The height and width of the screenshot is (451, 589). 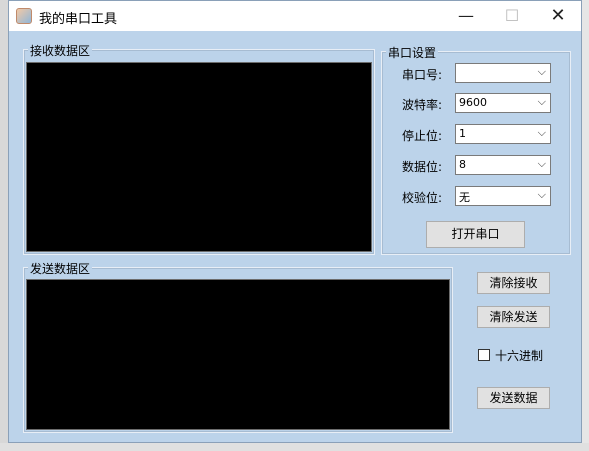 I want to click on open-port-button: 打开串口, so click(x=475, y=234).